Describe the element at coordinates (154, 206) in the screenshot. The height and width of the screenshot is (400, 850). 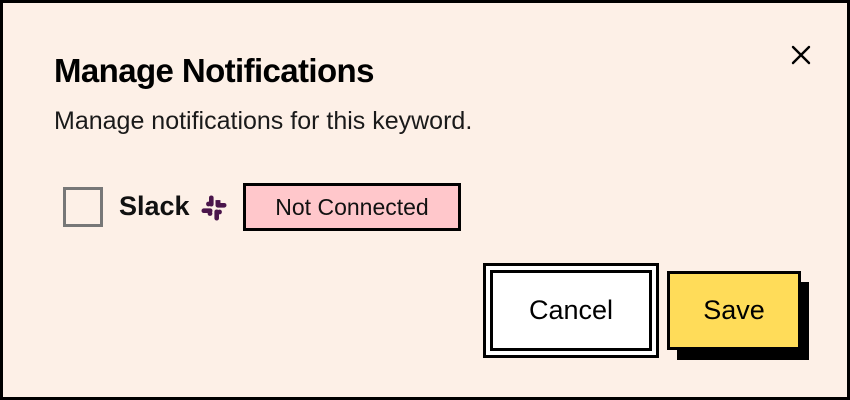
I see `slack-label: Slack` at that location.